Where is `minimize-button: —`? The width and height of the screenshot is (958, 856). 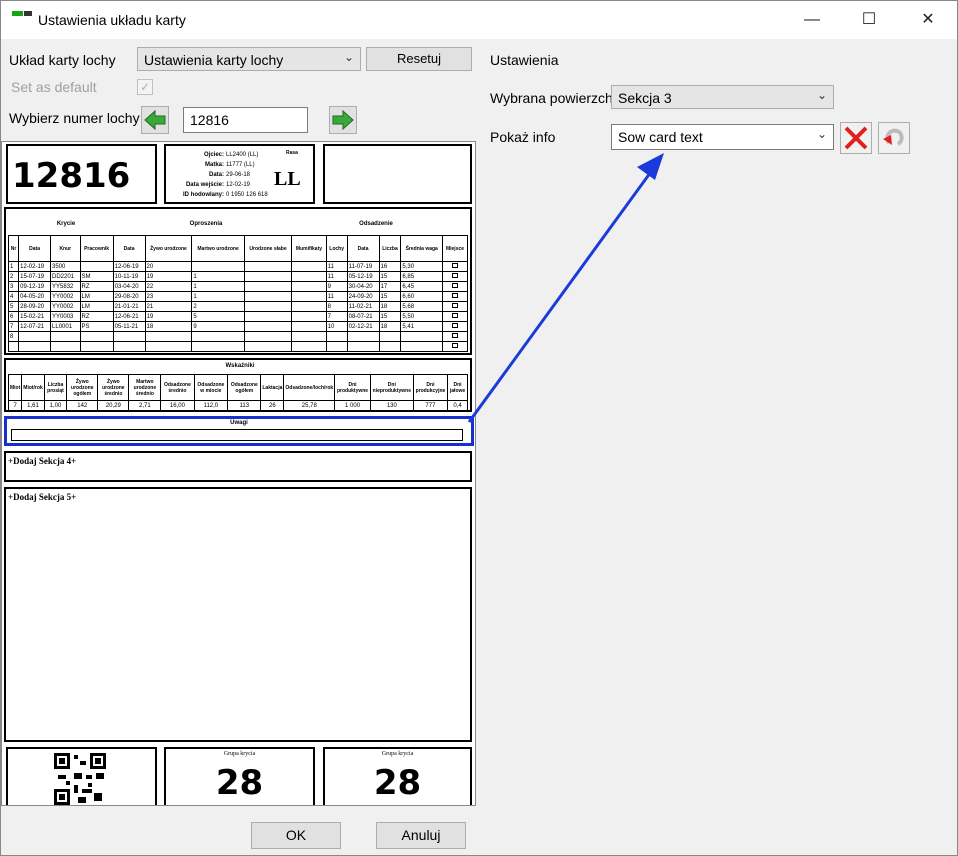
minimize-button: — is located at coordinates (812, 20).